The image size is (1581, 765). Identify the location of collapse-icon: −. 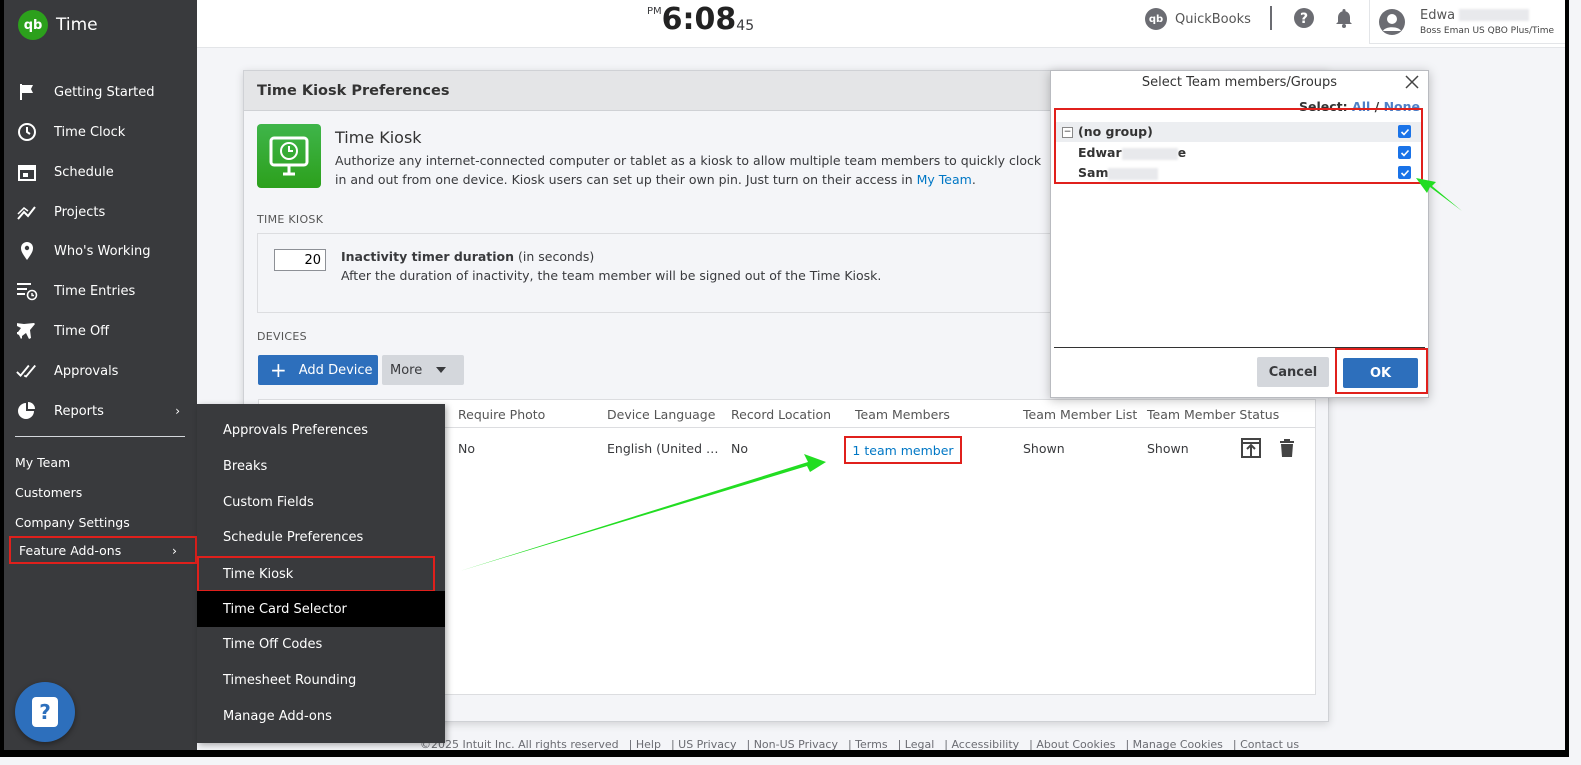
(1067, 132).